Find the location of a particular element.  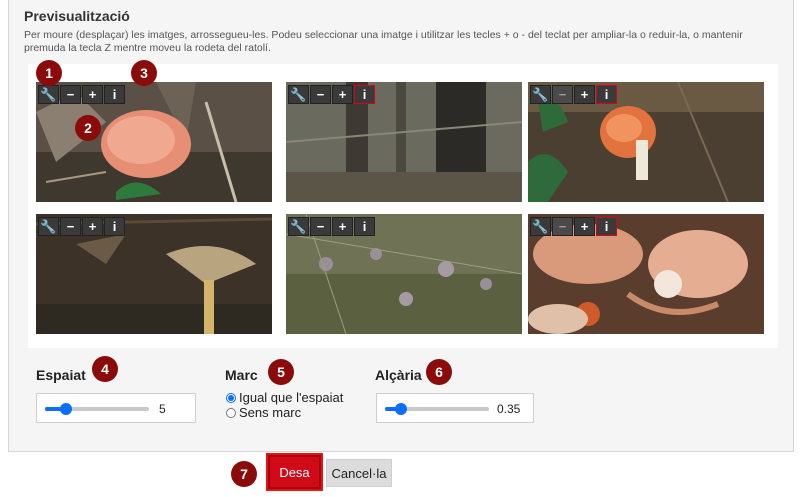

gallery-image-5: 🔧 − + i is located at coordinates (404, 274).